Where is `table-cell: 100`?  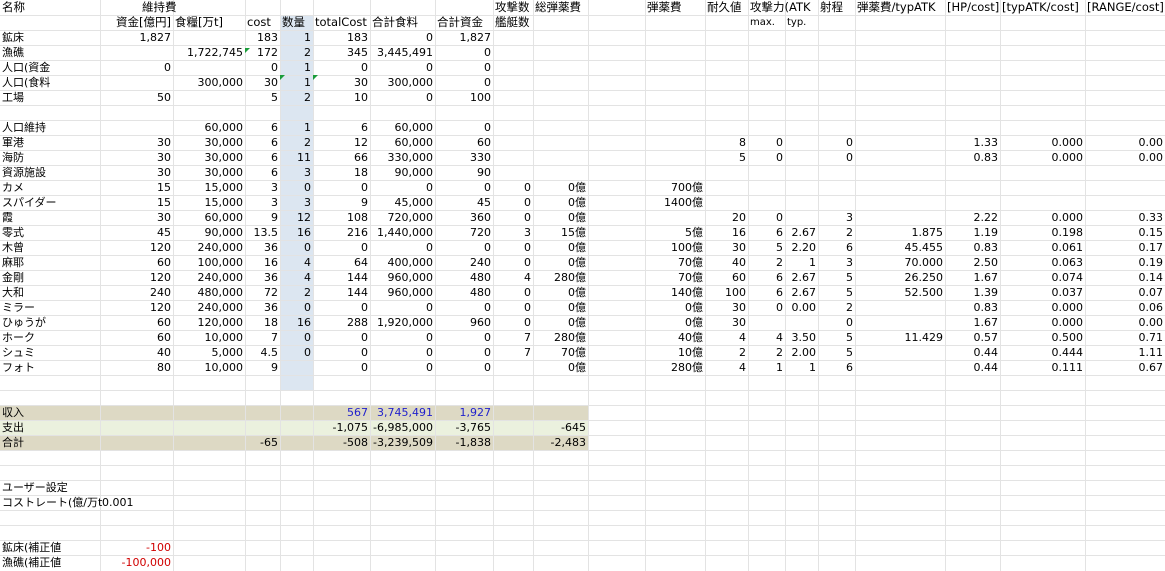 table-cell: 100 is located at coordinates (464, 97).